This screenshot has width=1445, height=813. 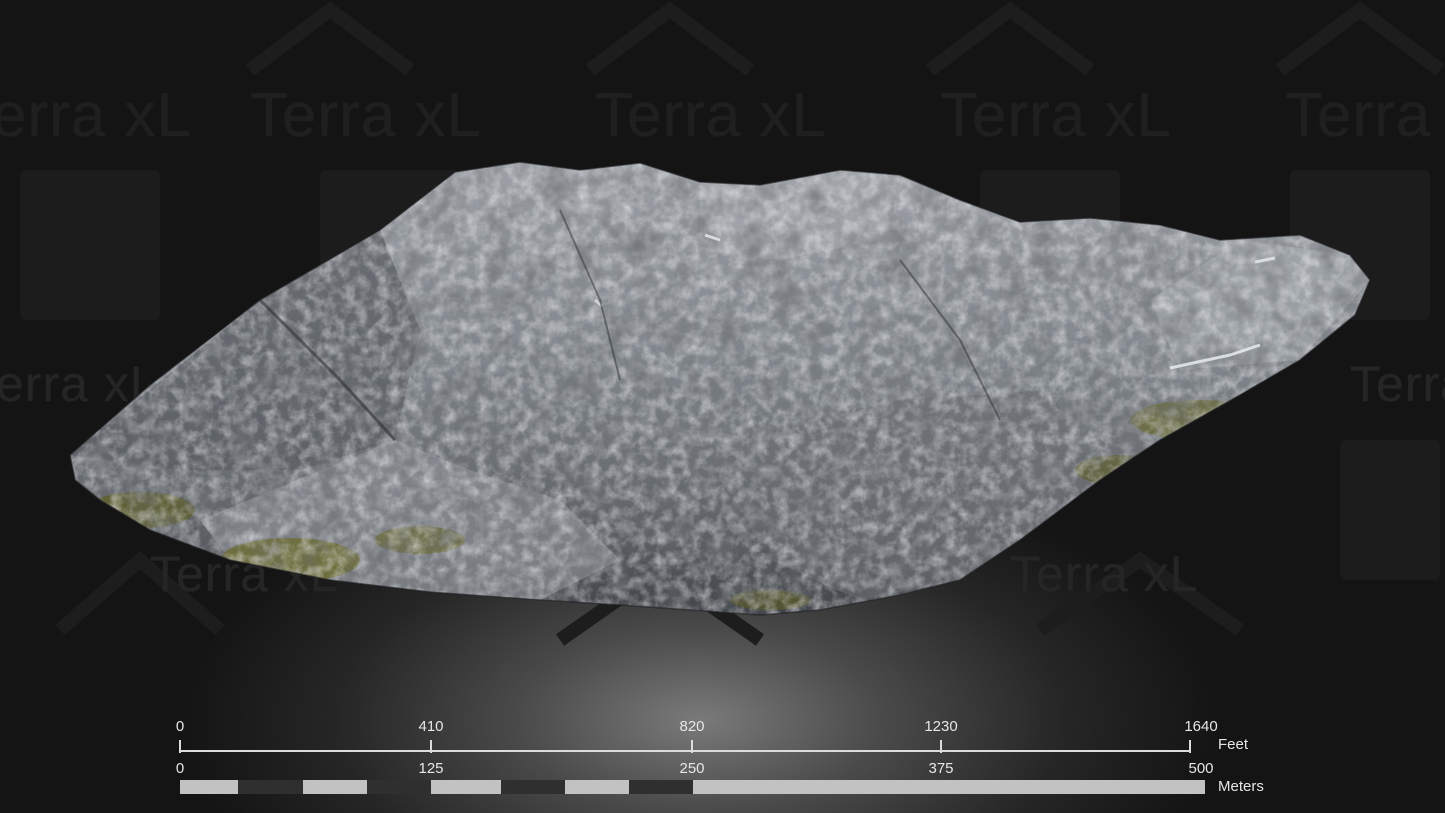 What do you see at coordinates (180, 726) in the screenshot?
I see `feet-tick-label: 0` at bounding box center [180, 726].